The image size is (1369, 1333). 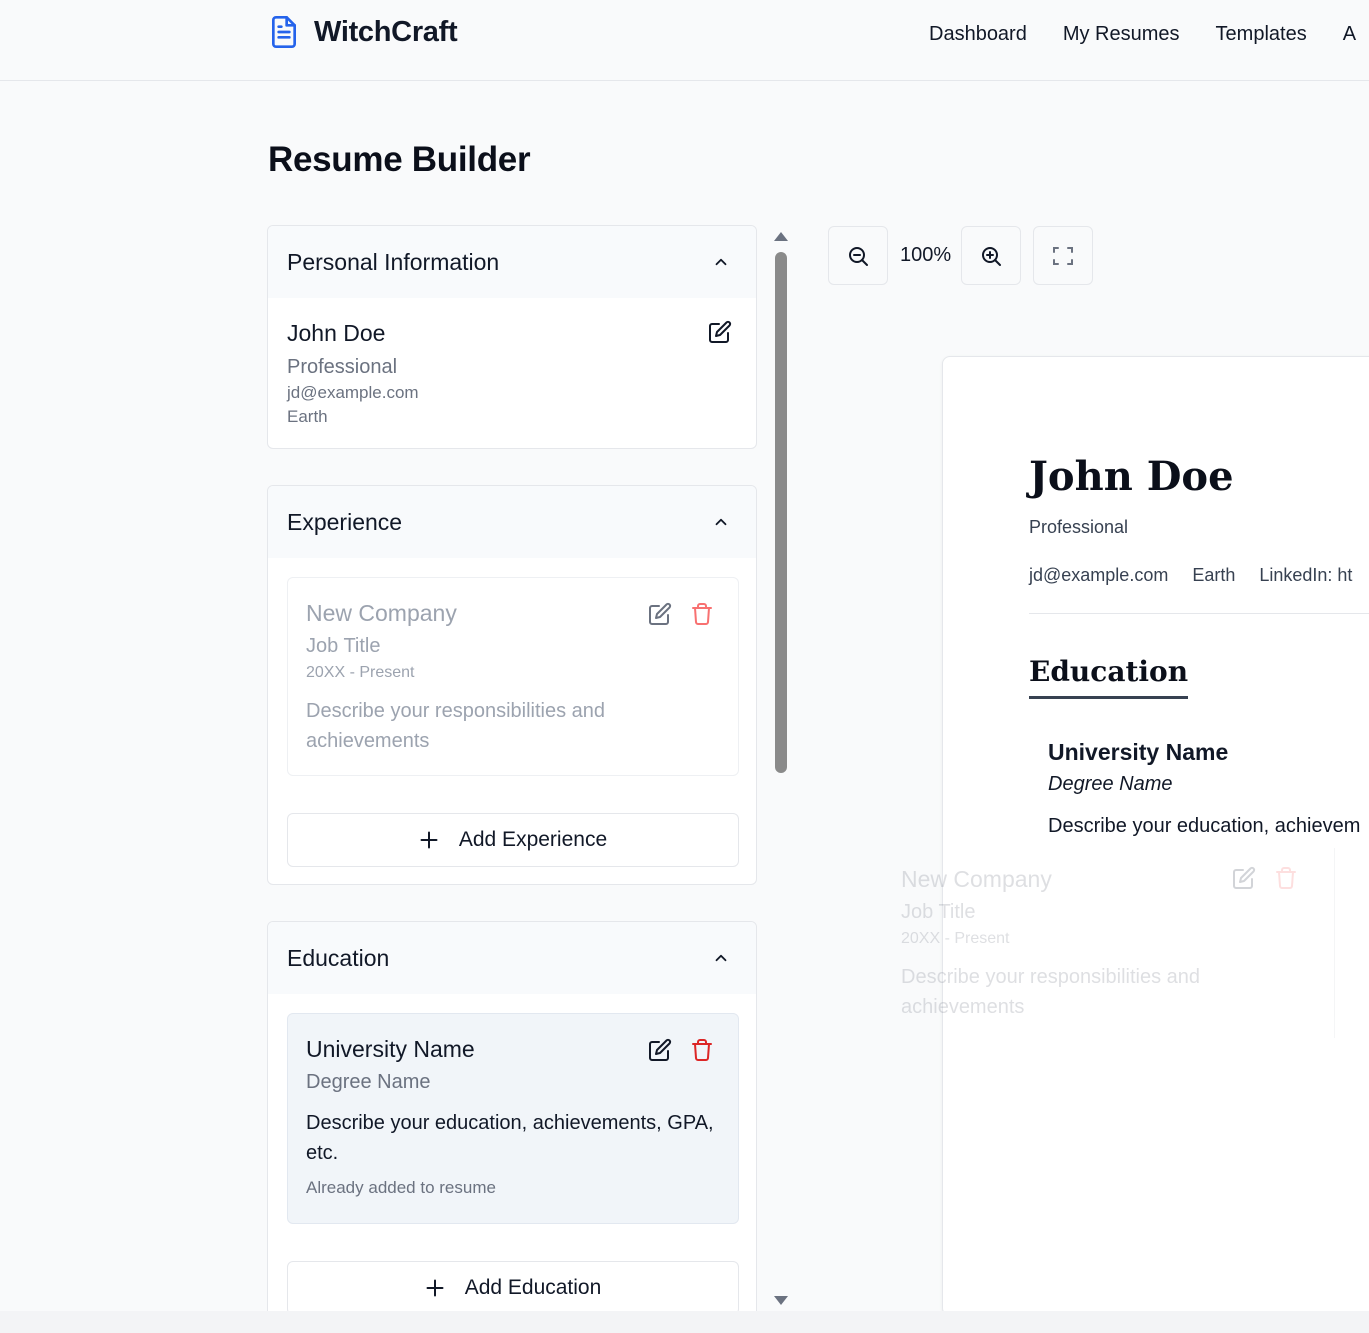 I want to click on person-name: John Doe, so click(x=336, y=333).